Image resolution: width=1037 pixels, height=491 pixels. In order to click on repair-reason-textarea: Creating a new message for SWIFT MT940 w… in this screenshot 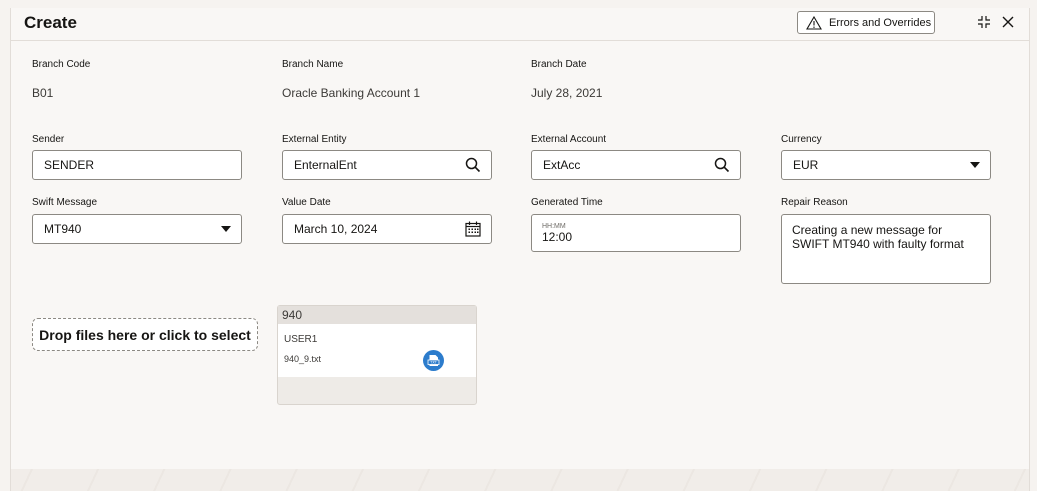, I will do `click(886, 249)`.